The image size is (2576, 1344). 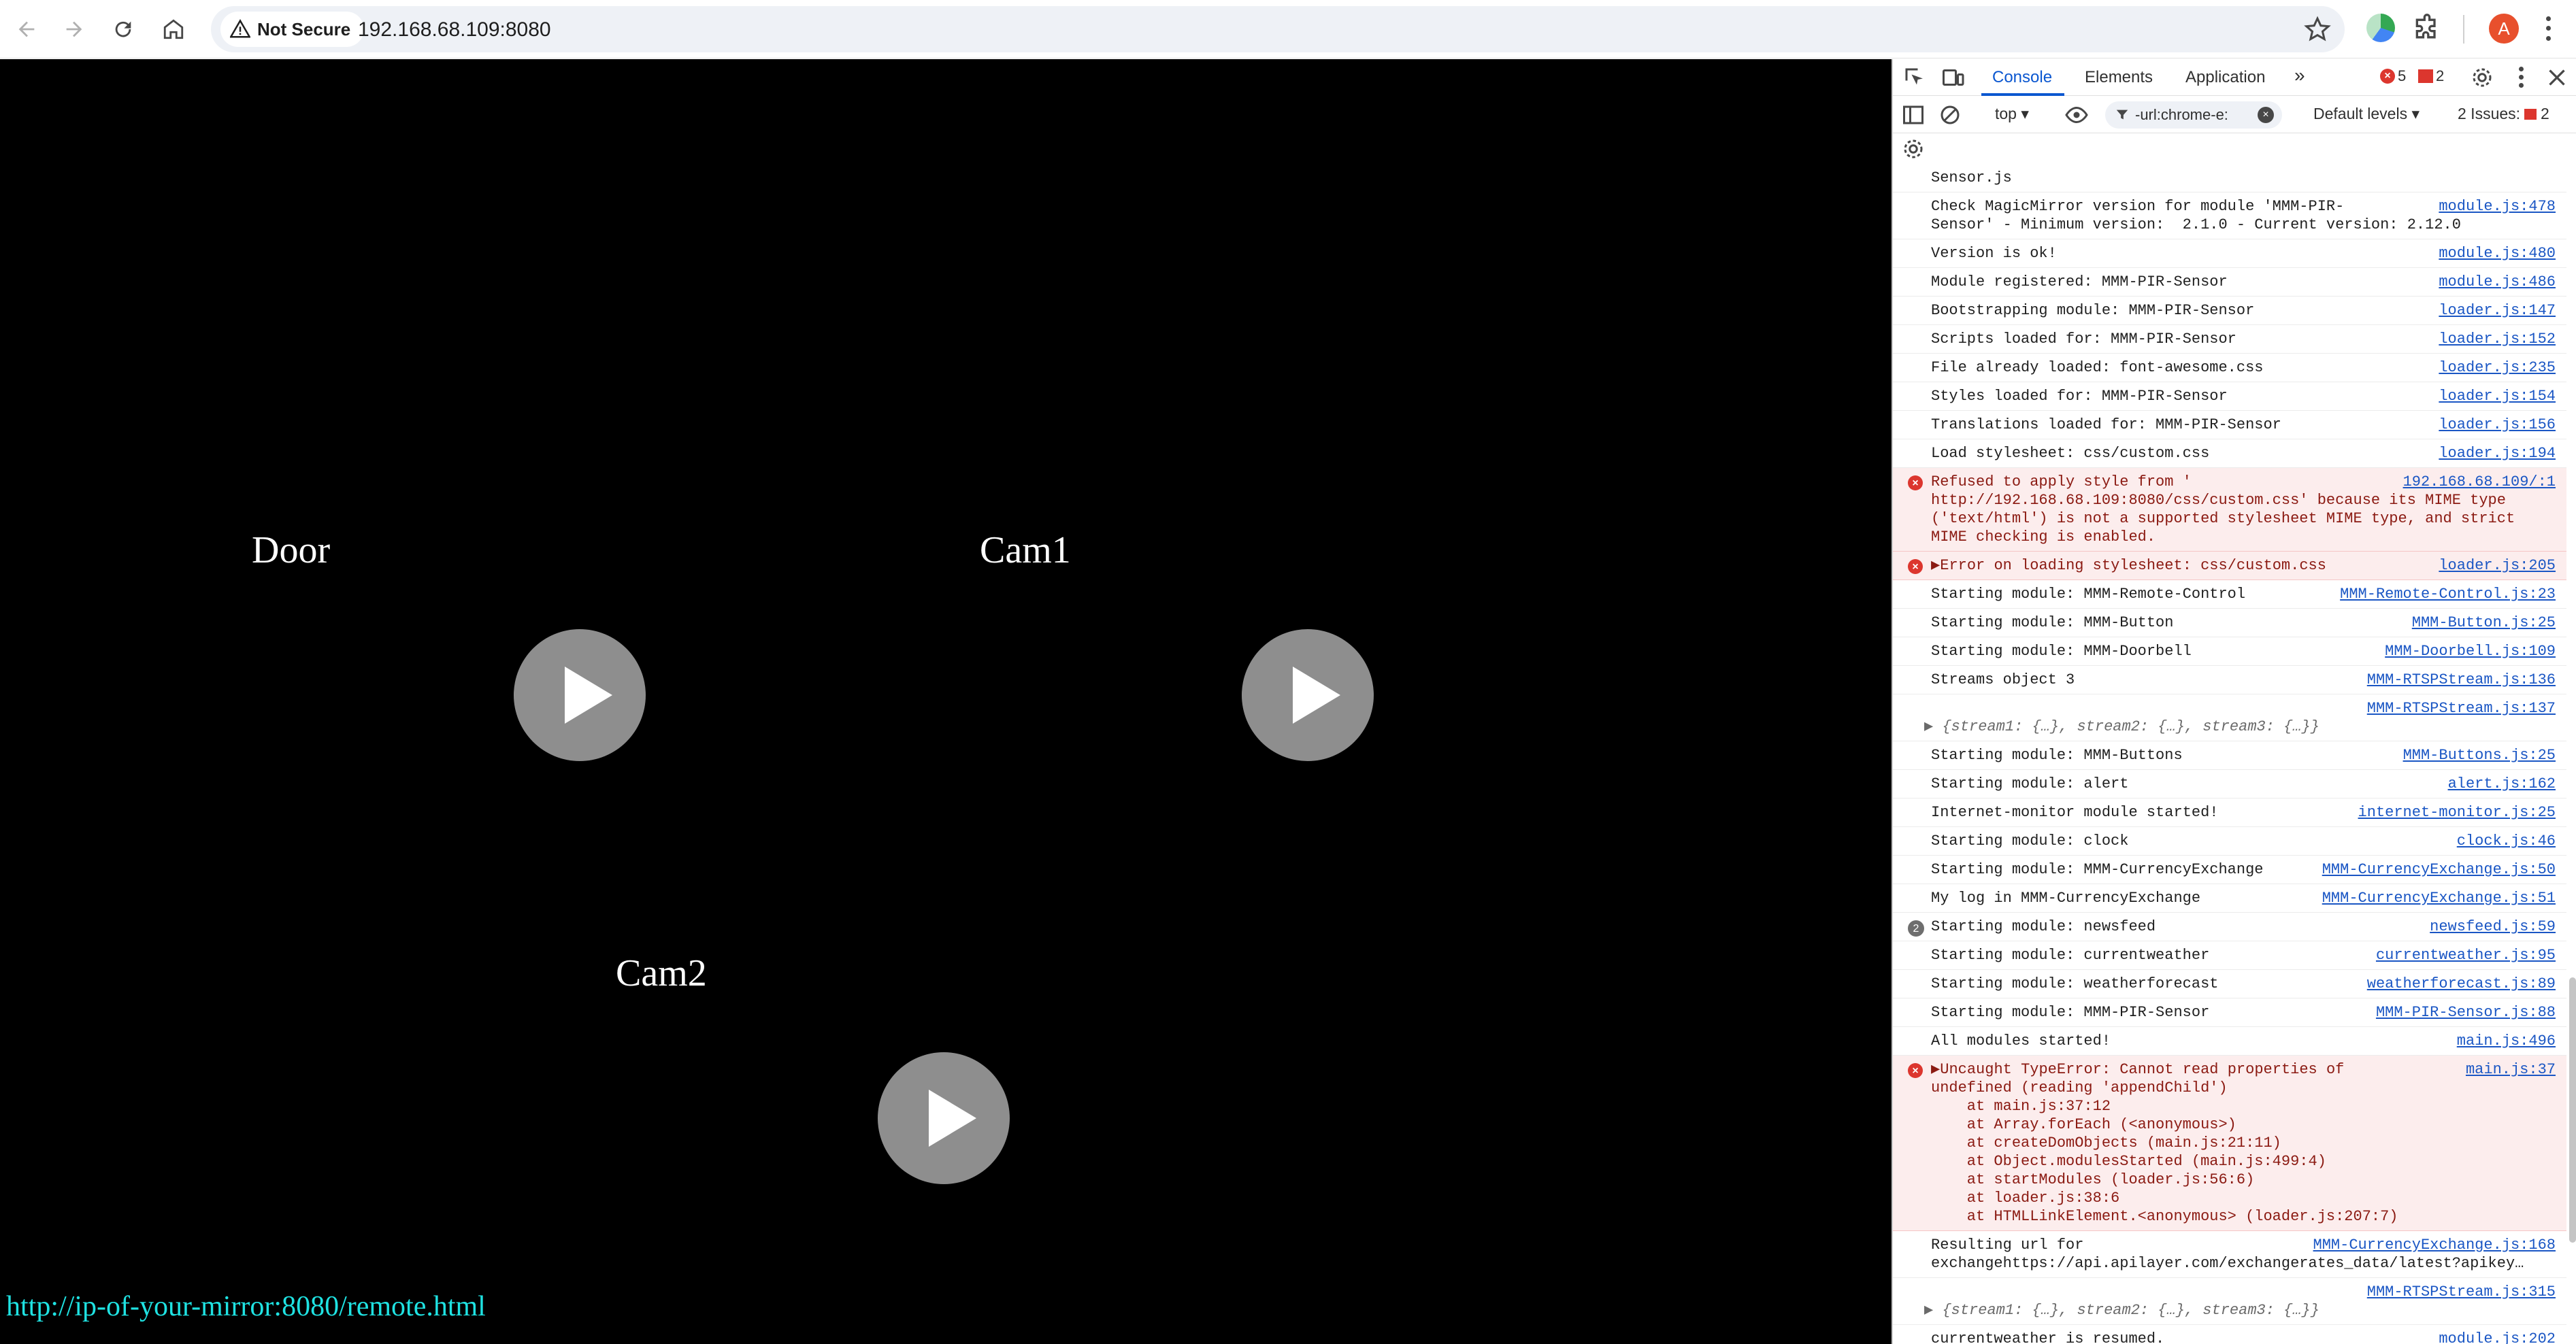 I want to click on context-select: top ▾, so click(x=2012, y=114).